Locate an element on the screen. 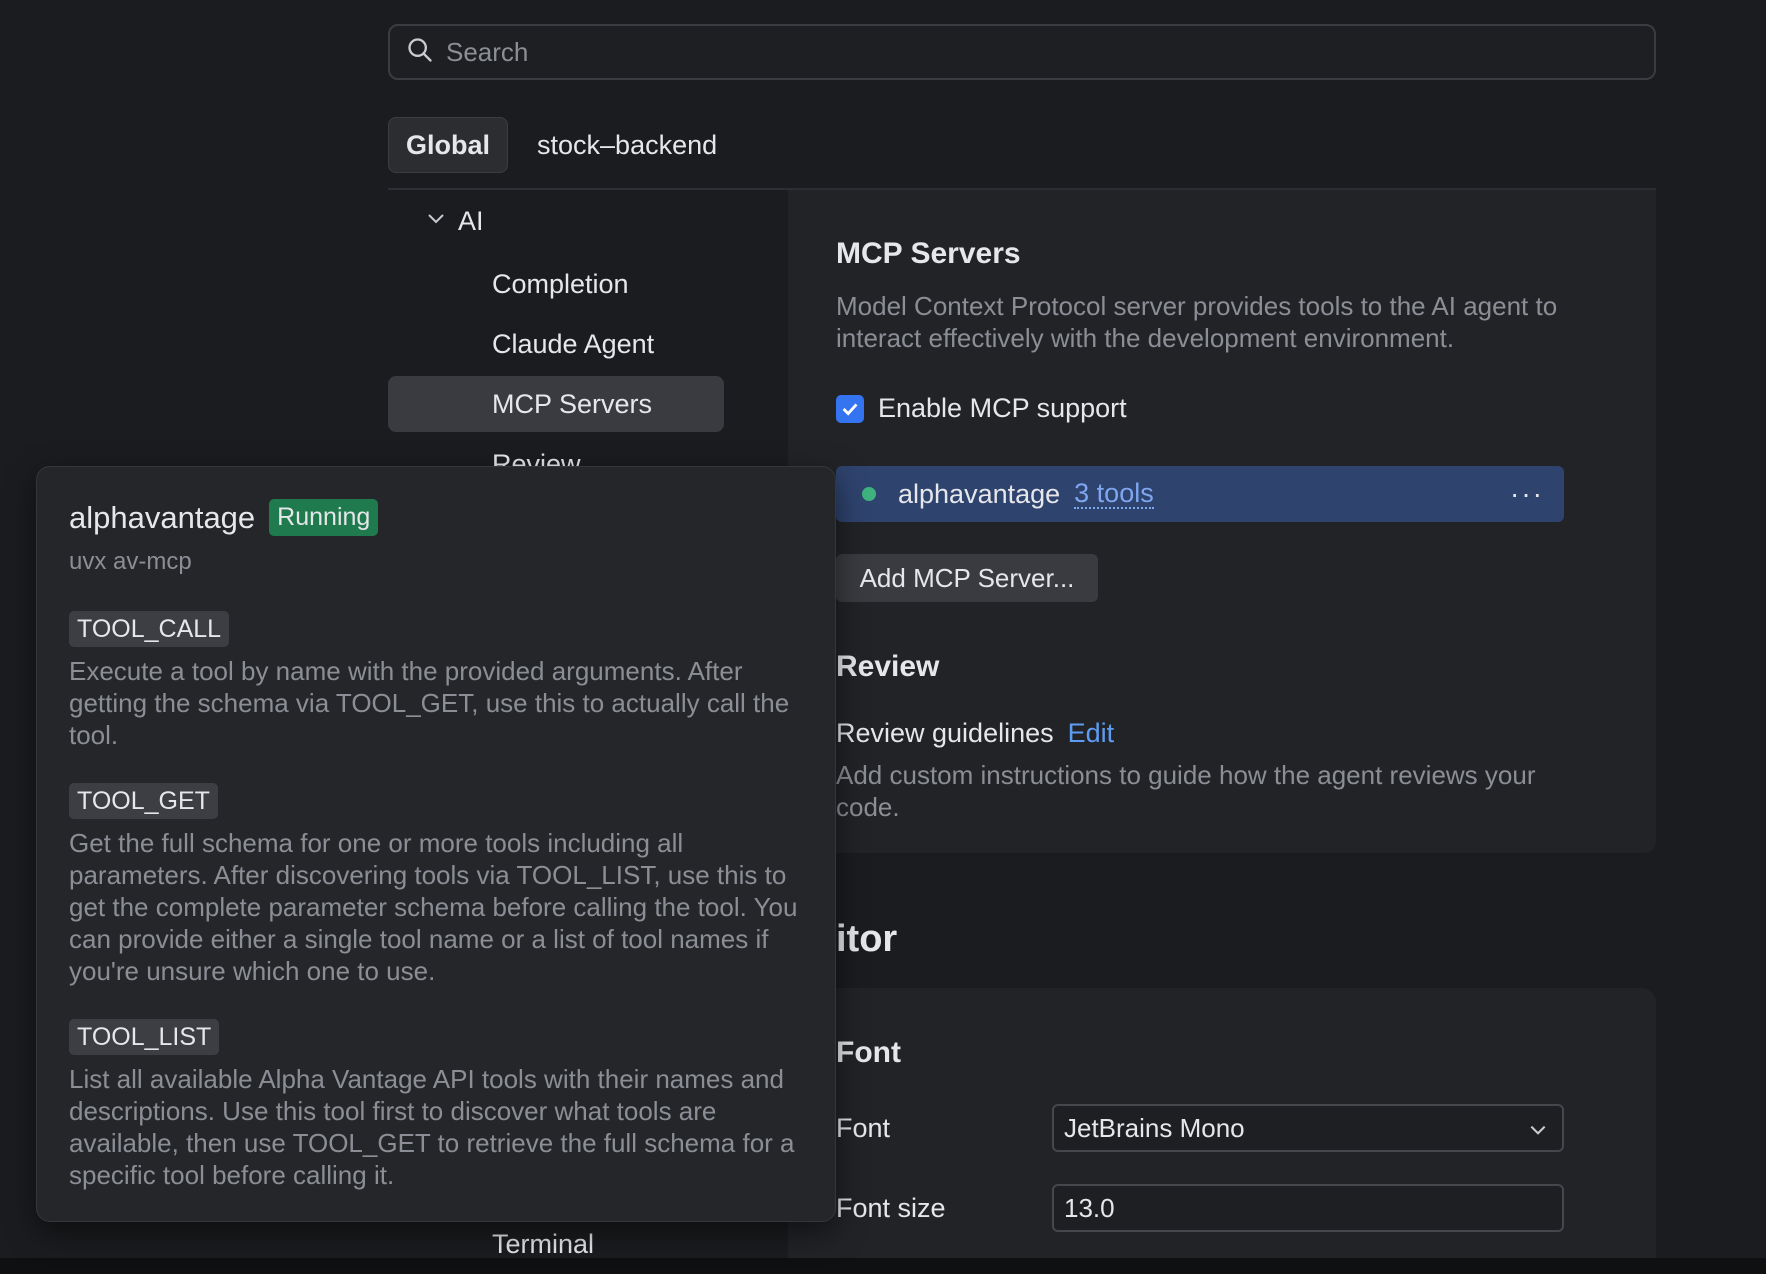  bottom-bar is located at coordinates (883, 1266).